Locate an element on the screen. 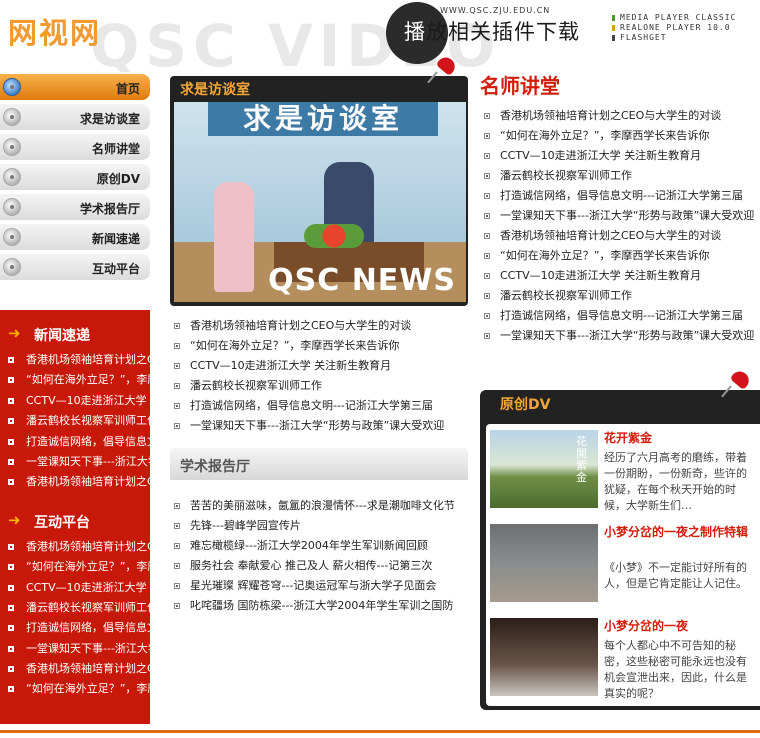 Image resolution: width=760 pixels, height=738 pixels. list-item: 苦苦的美丽滋味，氤氲的浪漫情怀---求是潮咖啡文化节 is located at coordinates (316, 506).